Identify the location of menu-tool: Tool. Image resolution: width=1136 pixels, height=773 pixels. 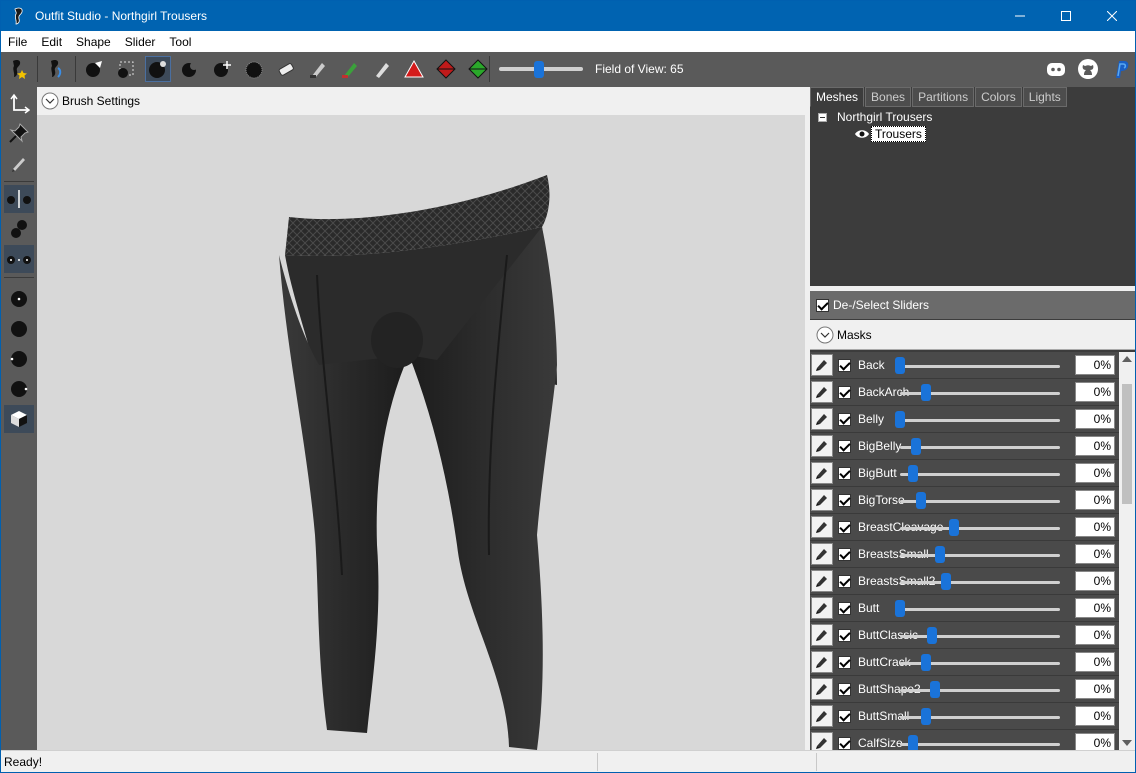
(180, 42).